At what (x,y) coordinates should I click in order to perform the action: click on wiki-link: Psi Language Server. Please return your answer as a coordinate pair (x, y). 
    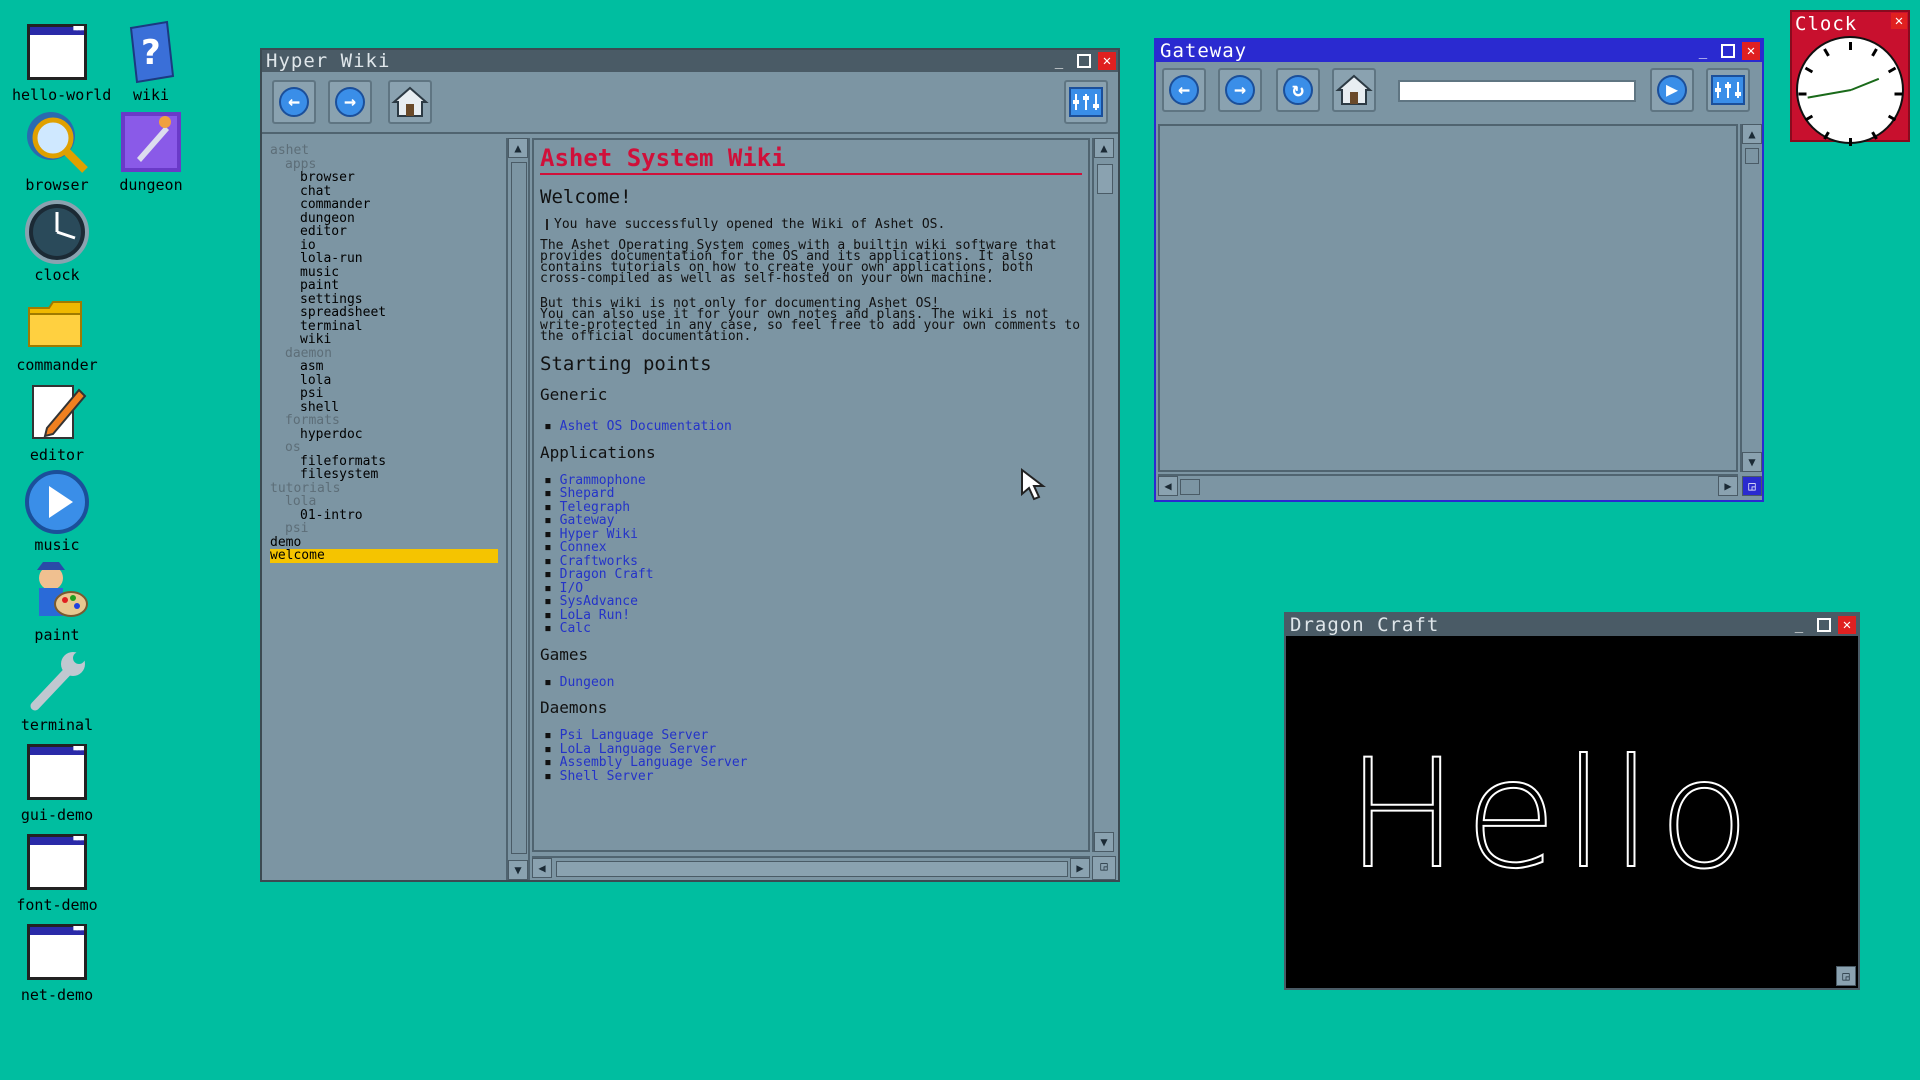
    Looking at the image, I should click on (813, 736).